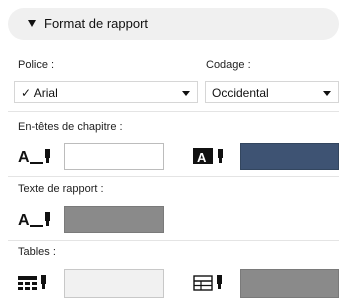 The image size is (347, 298). What do you see at coordinates (289, 283) in the screenshot?
I see `table-grid-color-swatch` at bounding box center [289, 283].